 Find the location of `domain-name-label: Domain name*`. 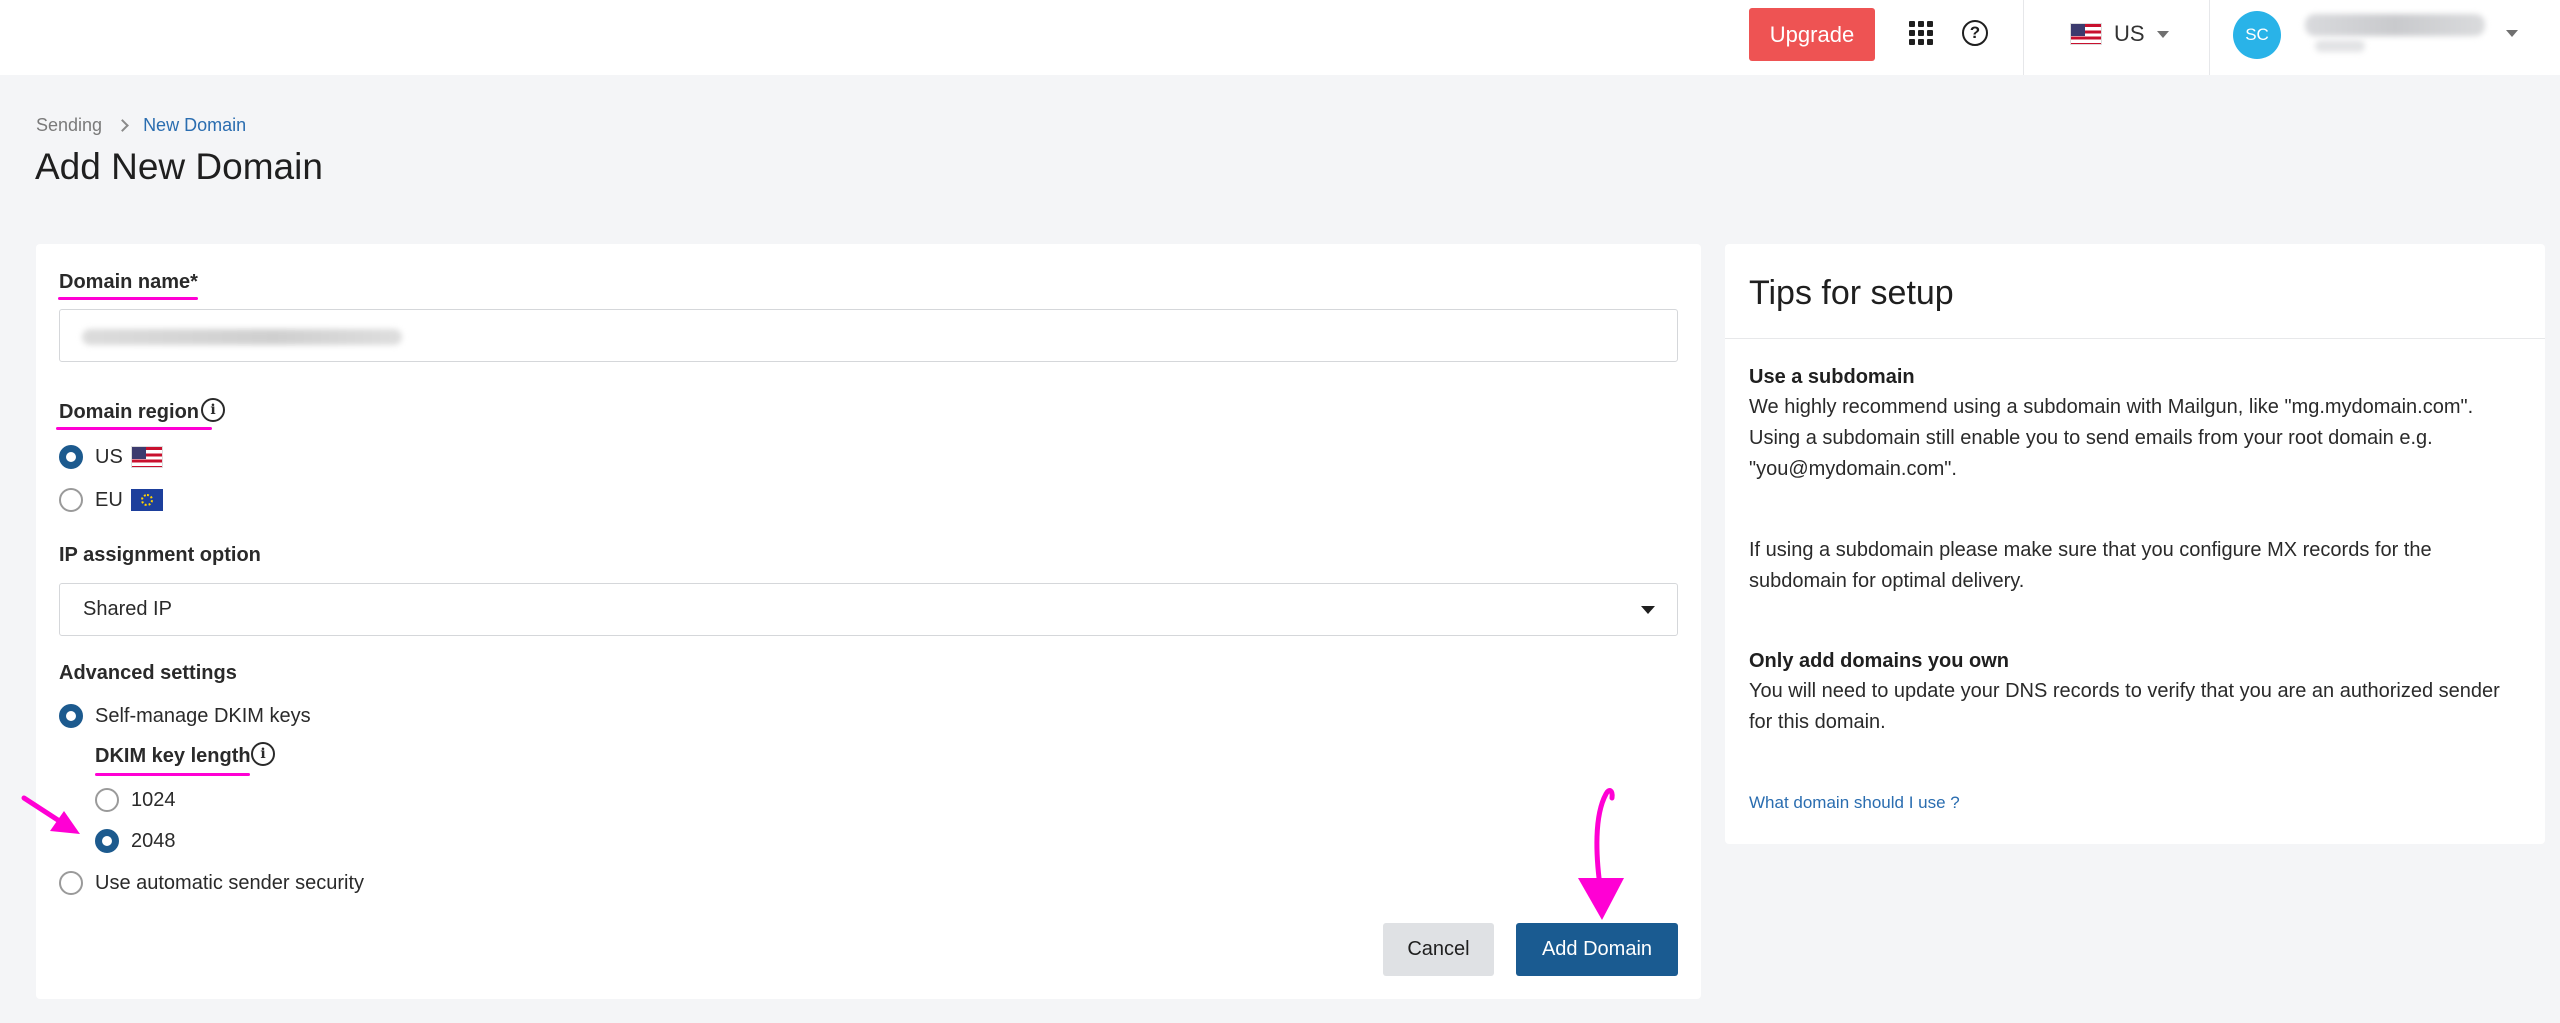

domain-name-label: Domain name* is located at coordinates (128, 282).